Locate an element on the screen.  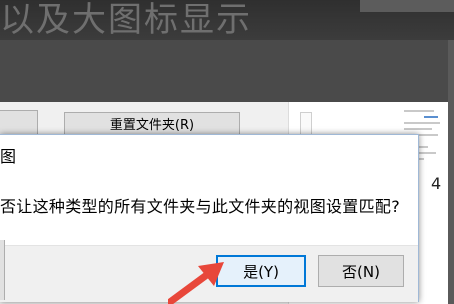
yes-button: 是(Y) is located at coordinates (261, 271).